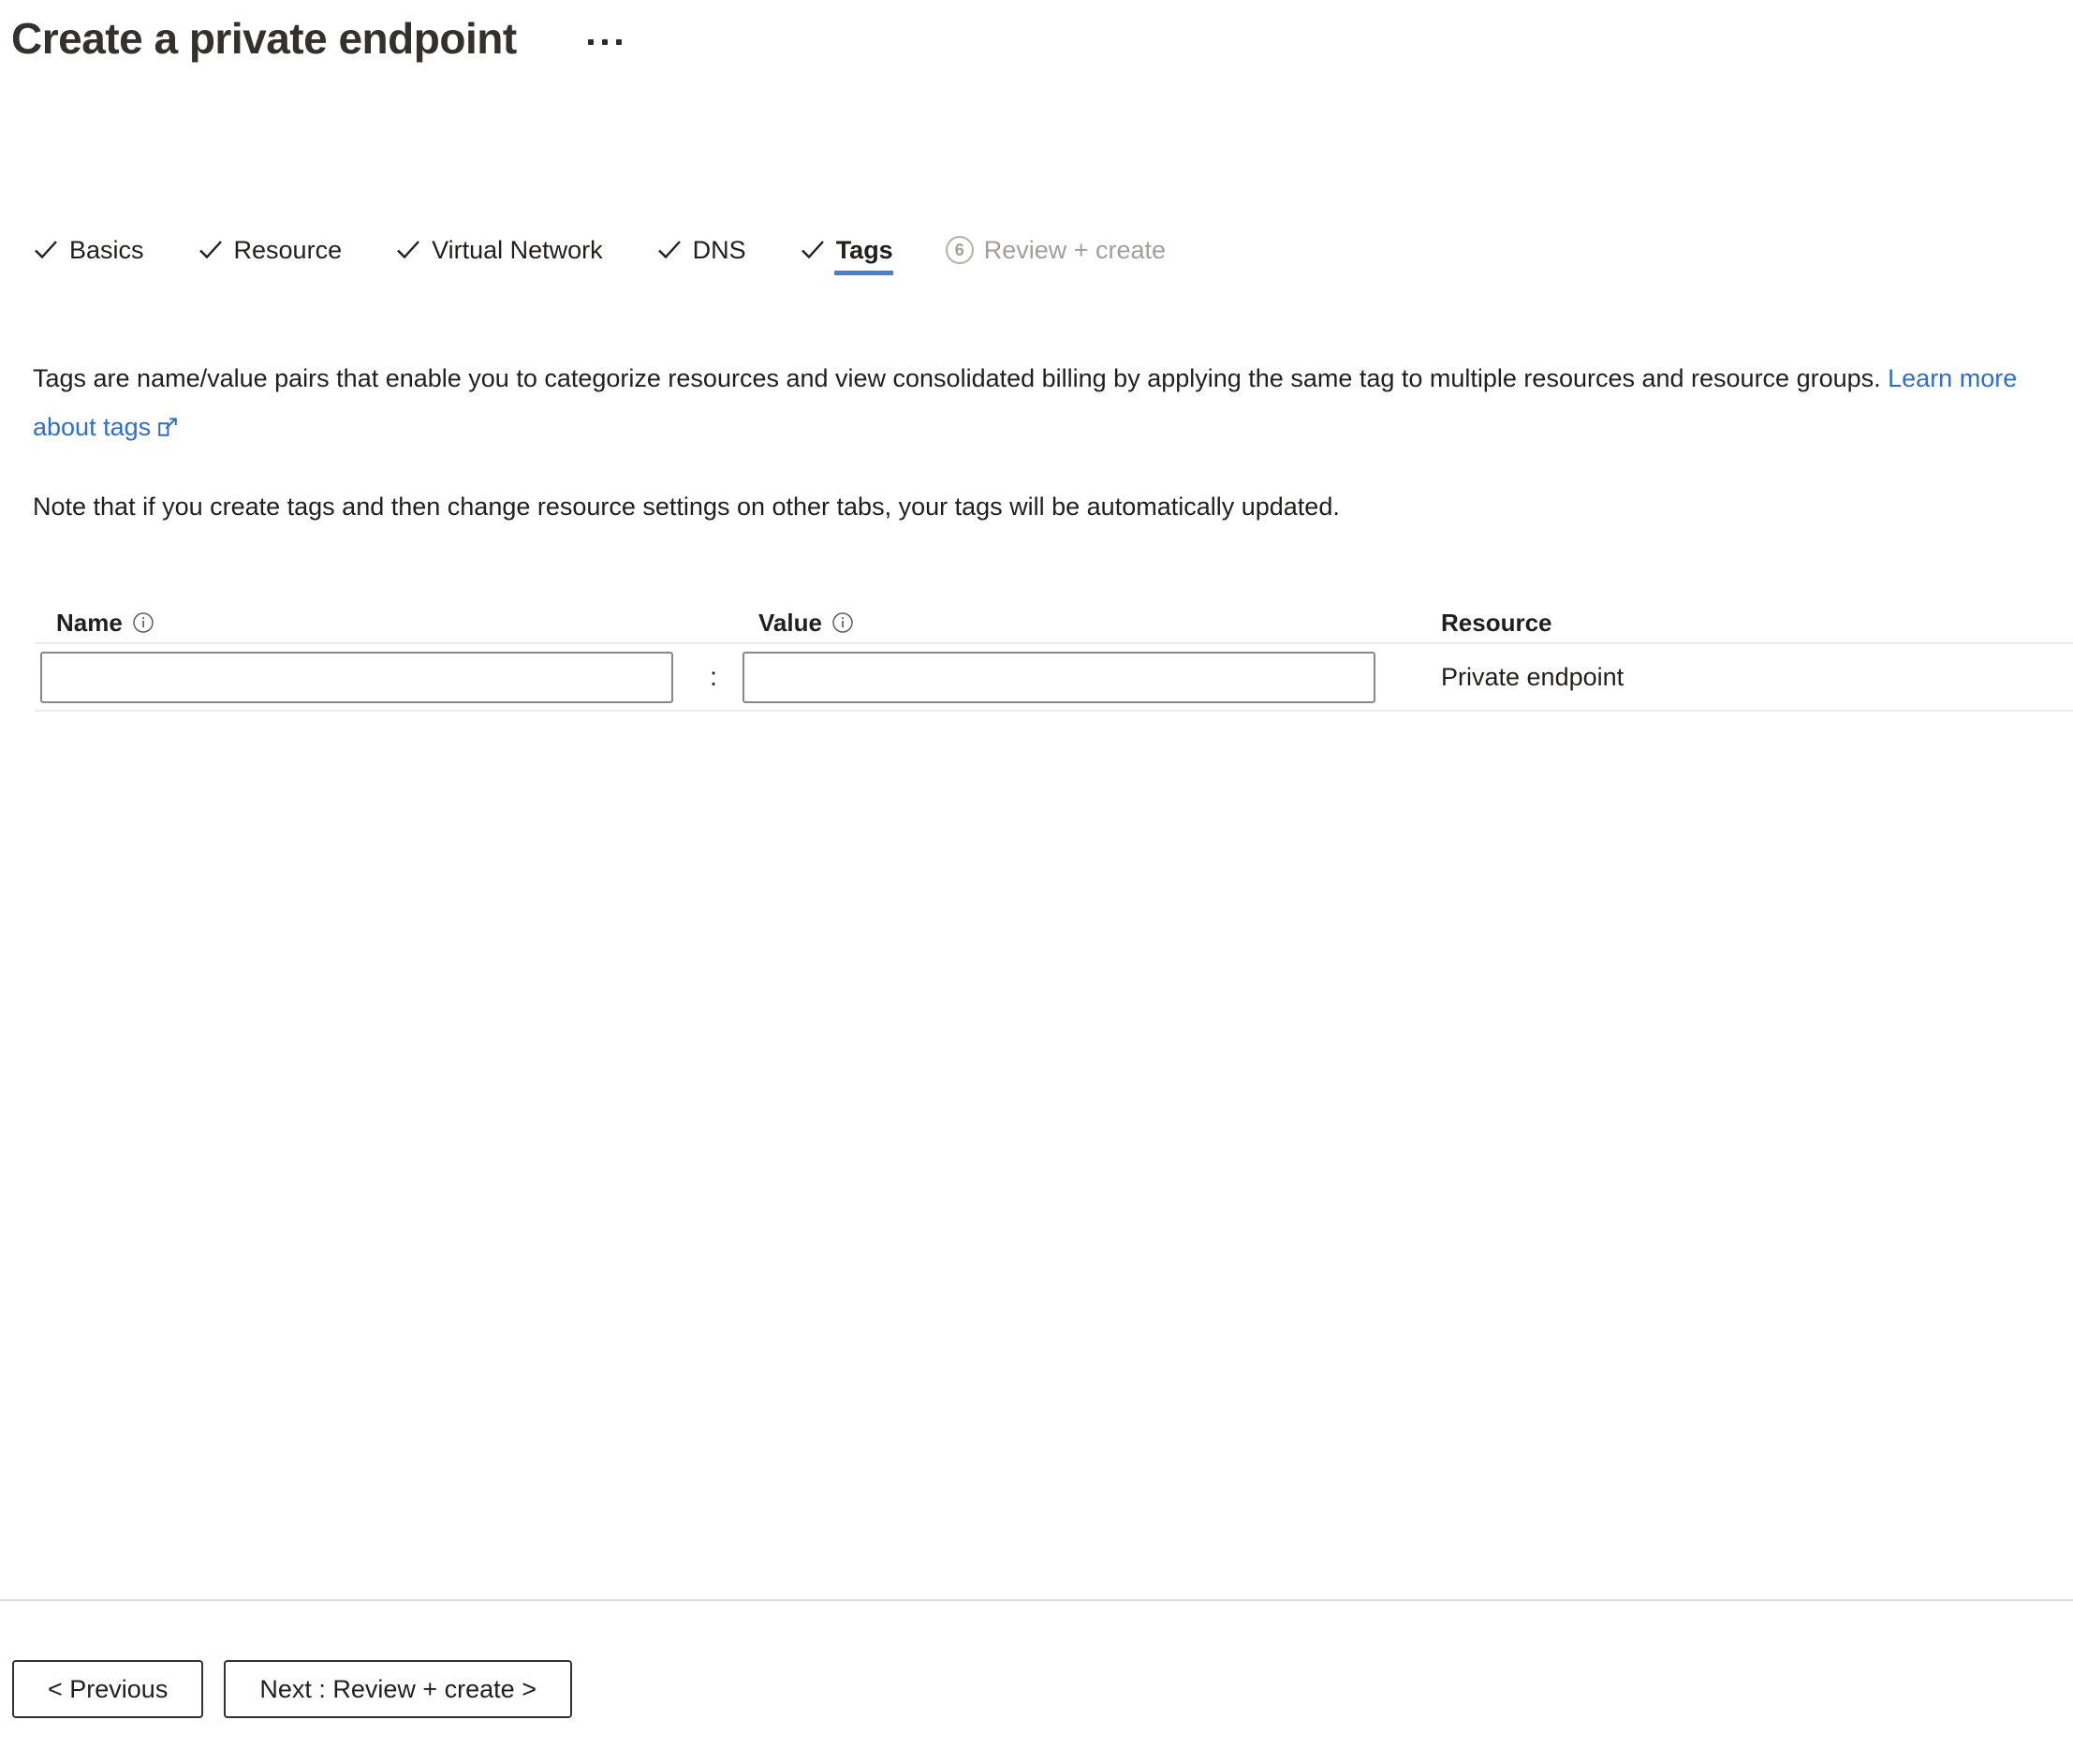  What do you see at coordinates (1036, 1600) in the screenshot?
I see `footer-divider` at bounding box center [1036, 1600].